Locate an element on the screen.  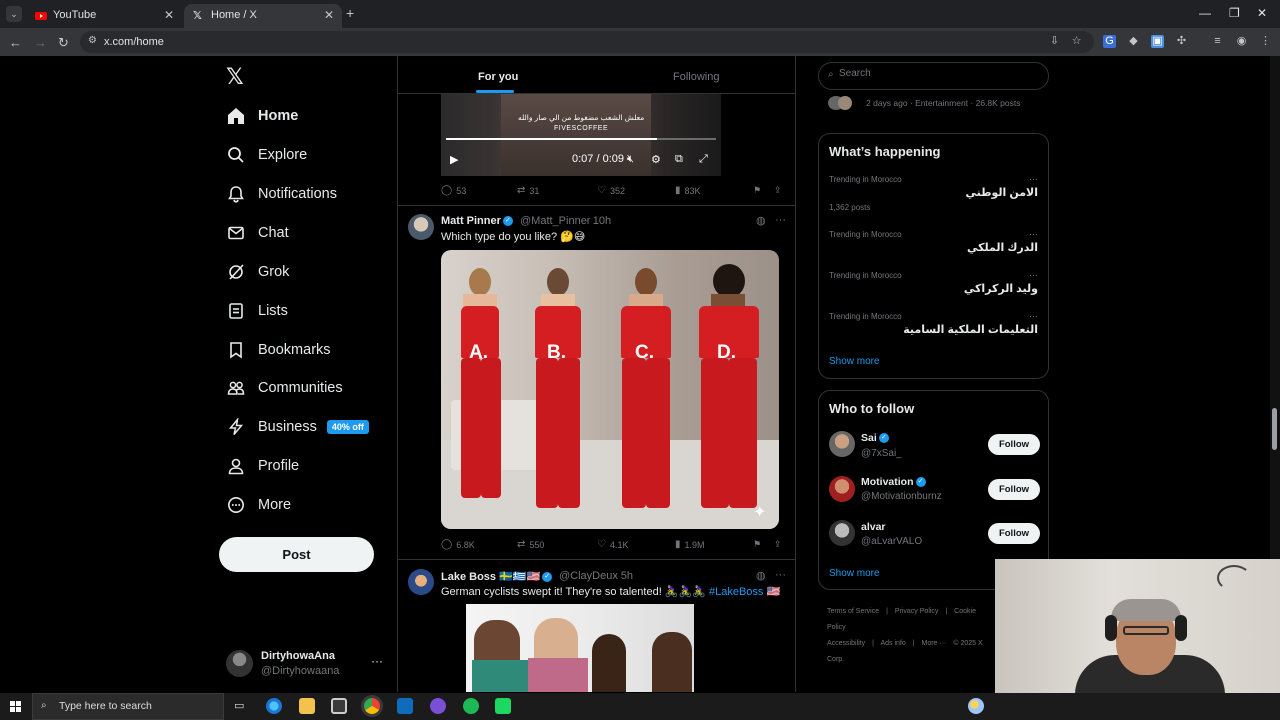
nav-lists: Lists is located at coordinates (257, 311).